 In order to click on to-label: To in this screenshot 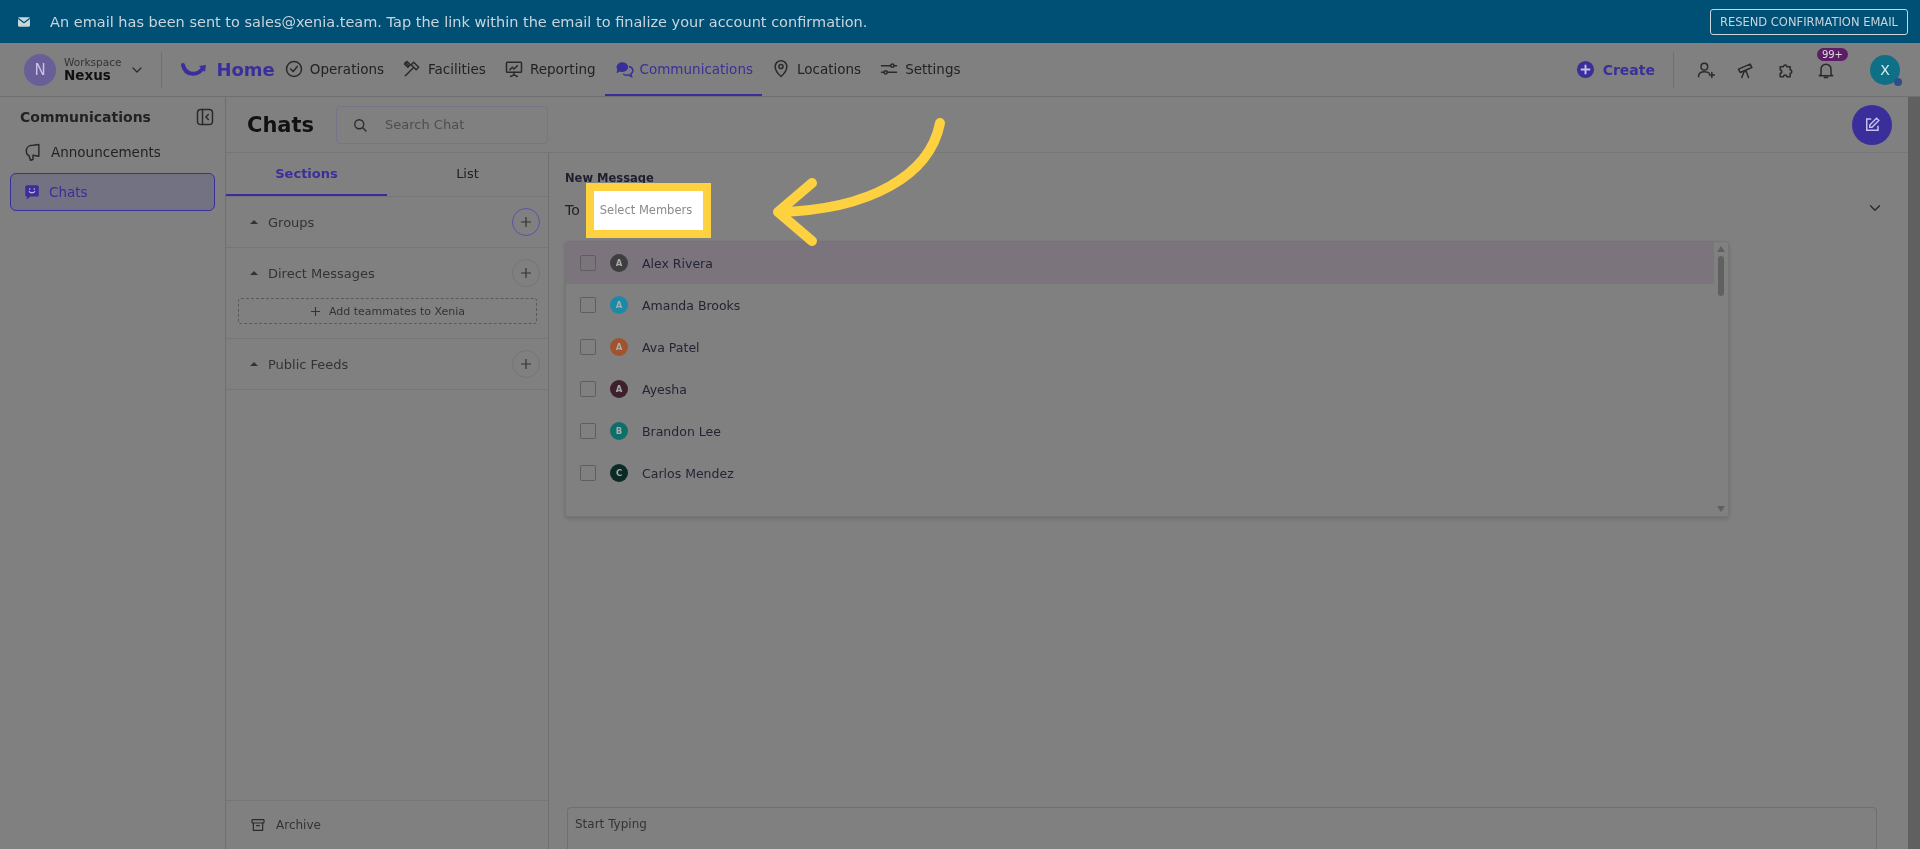, I will do `click(572, 210)`.